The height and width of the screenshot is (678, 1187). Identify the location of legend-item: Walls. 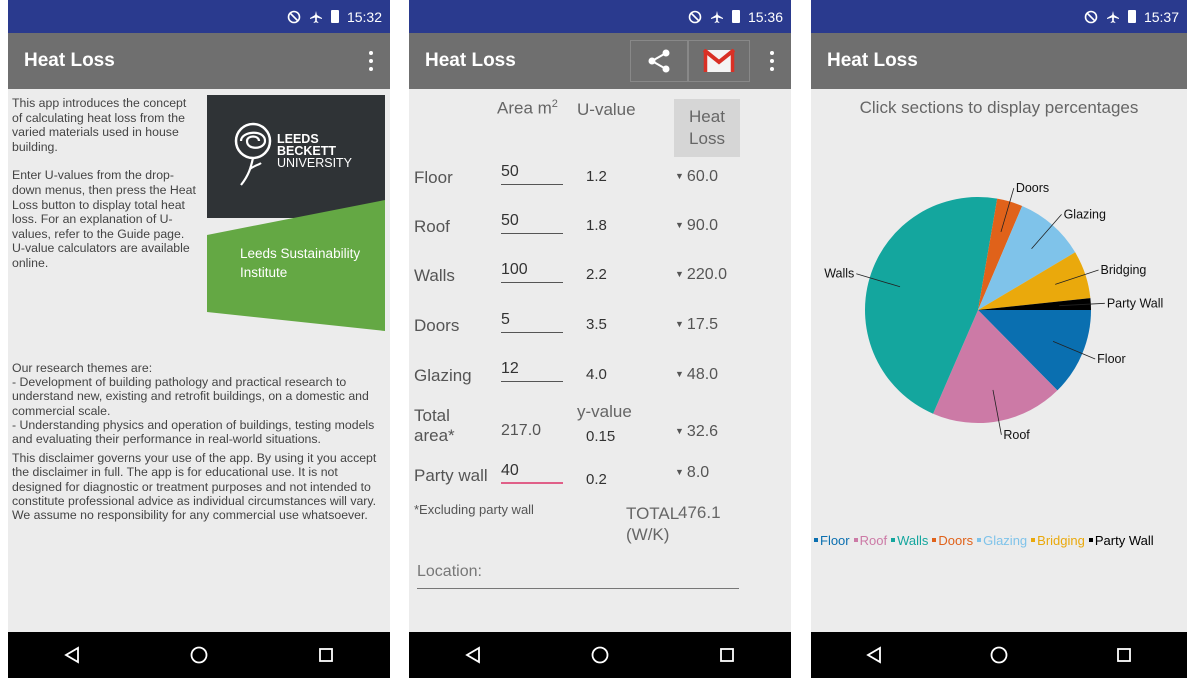
(909, 540).